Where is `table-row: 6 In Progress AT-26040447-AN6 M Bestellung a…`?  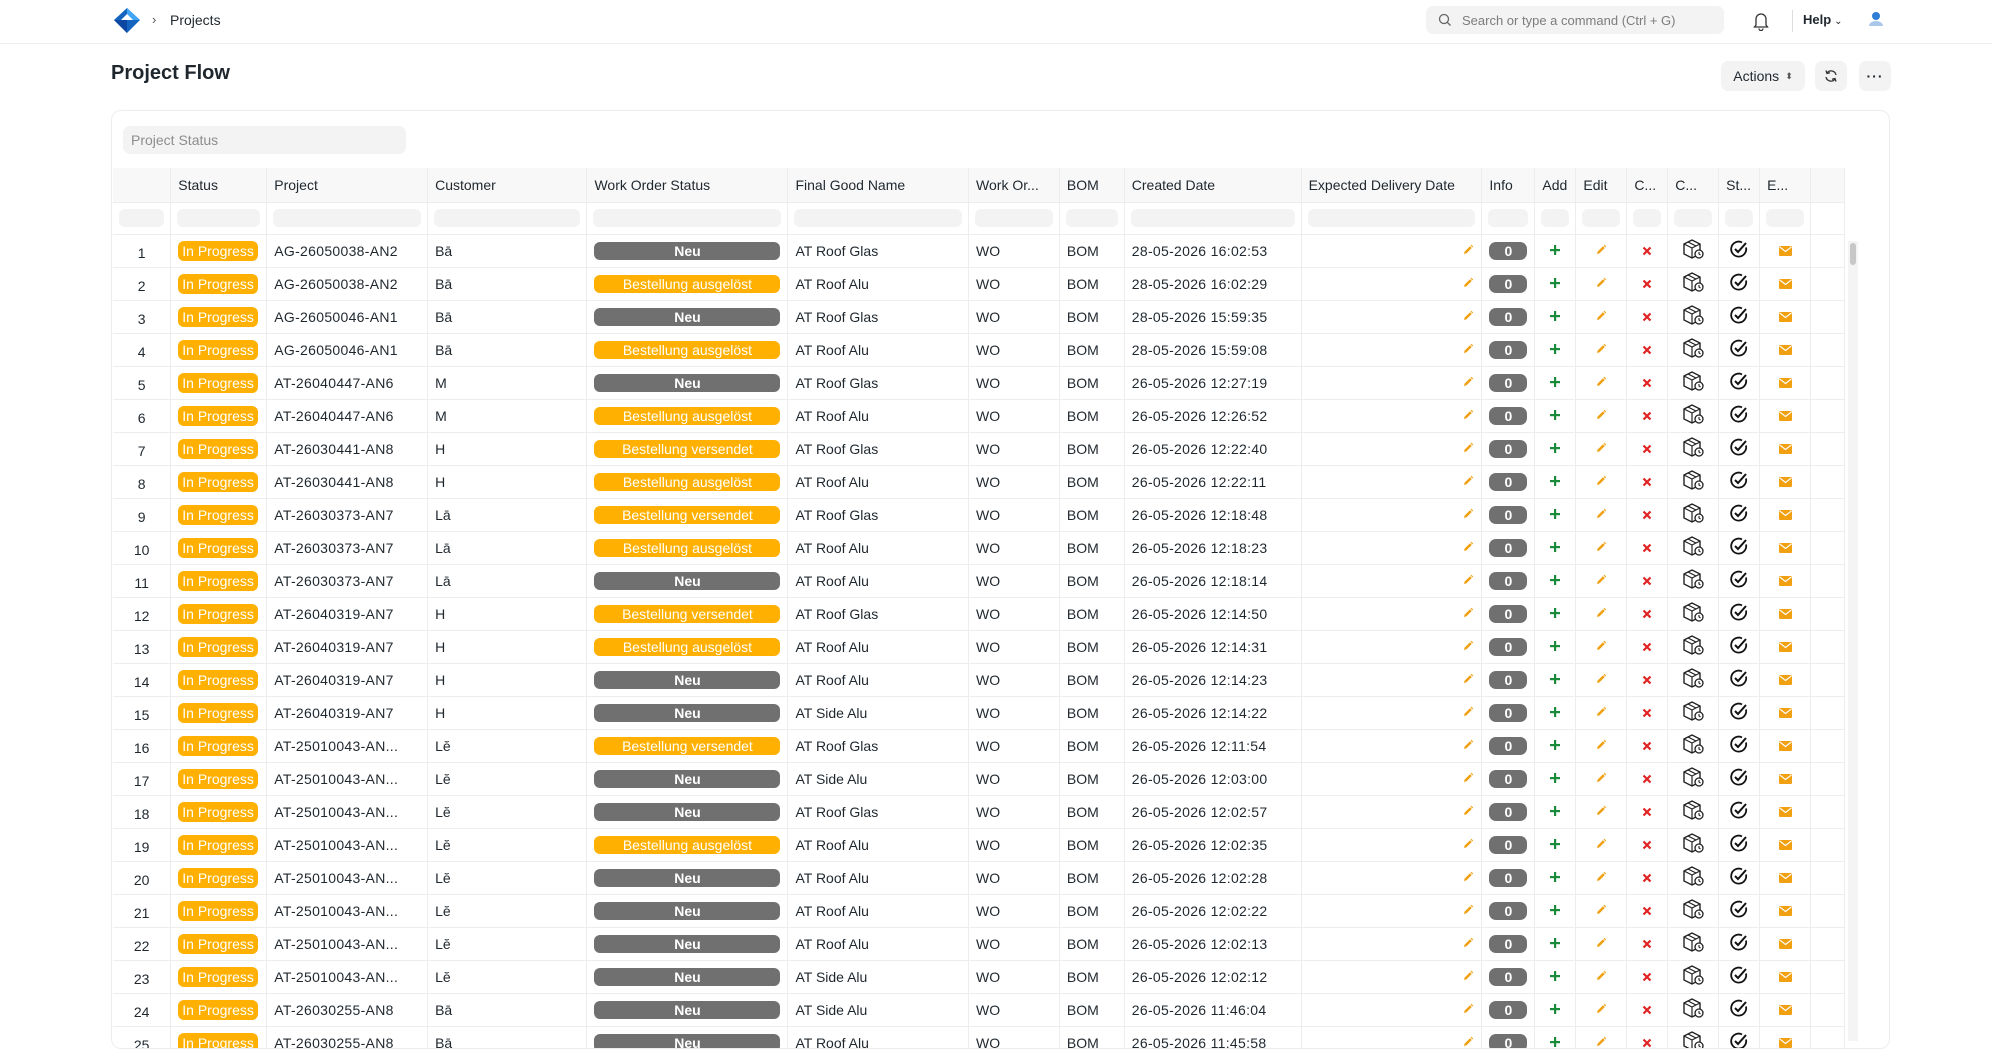
table-row: 6 In Progress AT-26040447-AN6 M Bestellung a… is located at coordinates (979, 416).